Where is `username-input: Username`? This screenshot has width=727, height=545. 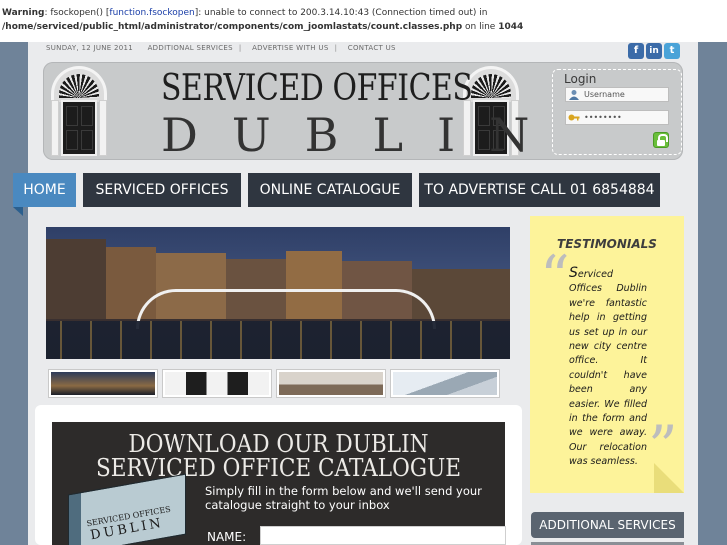 username-input: Username is located at coordinates (617, 94).